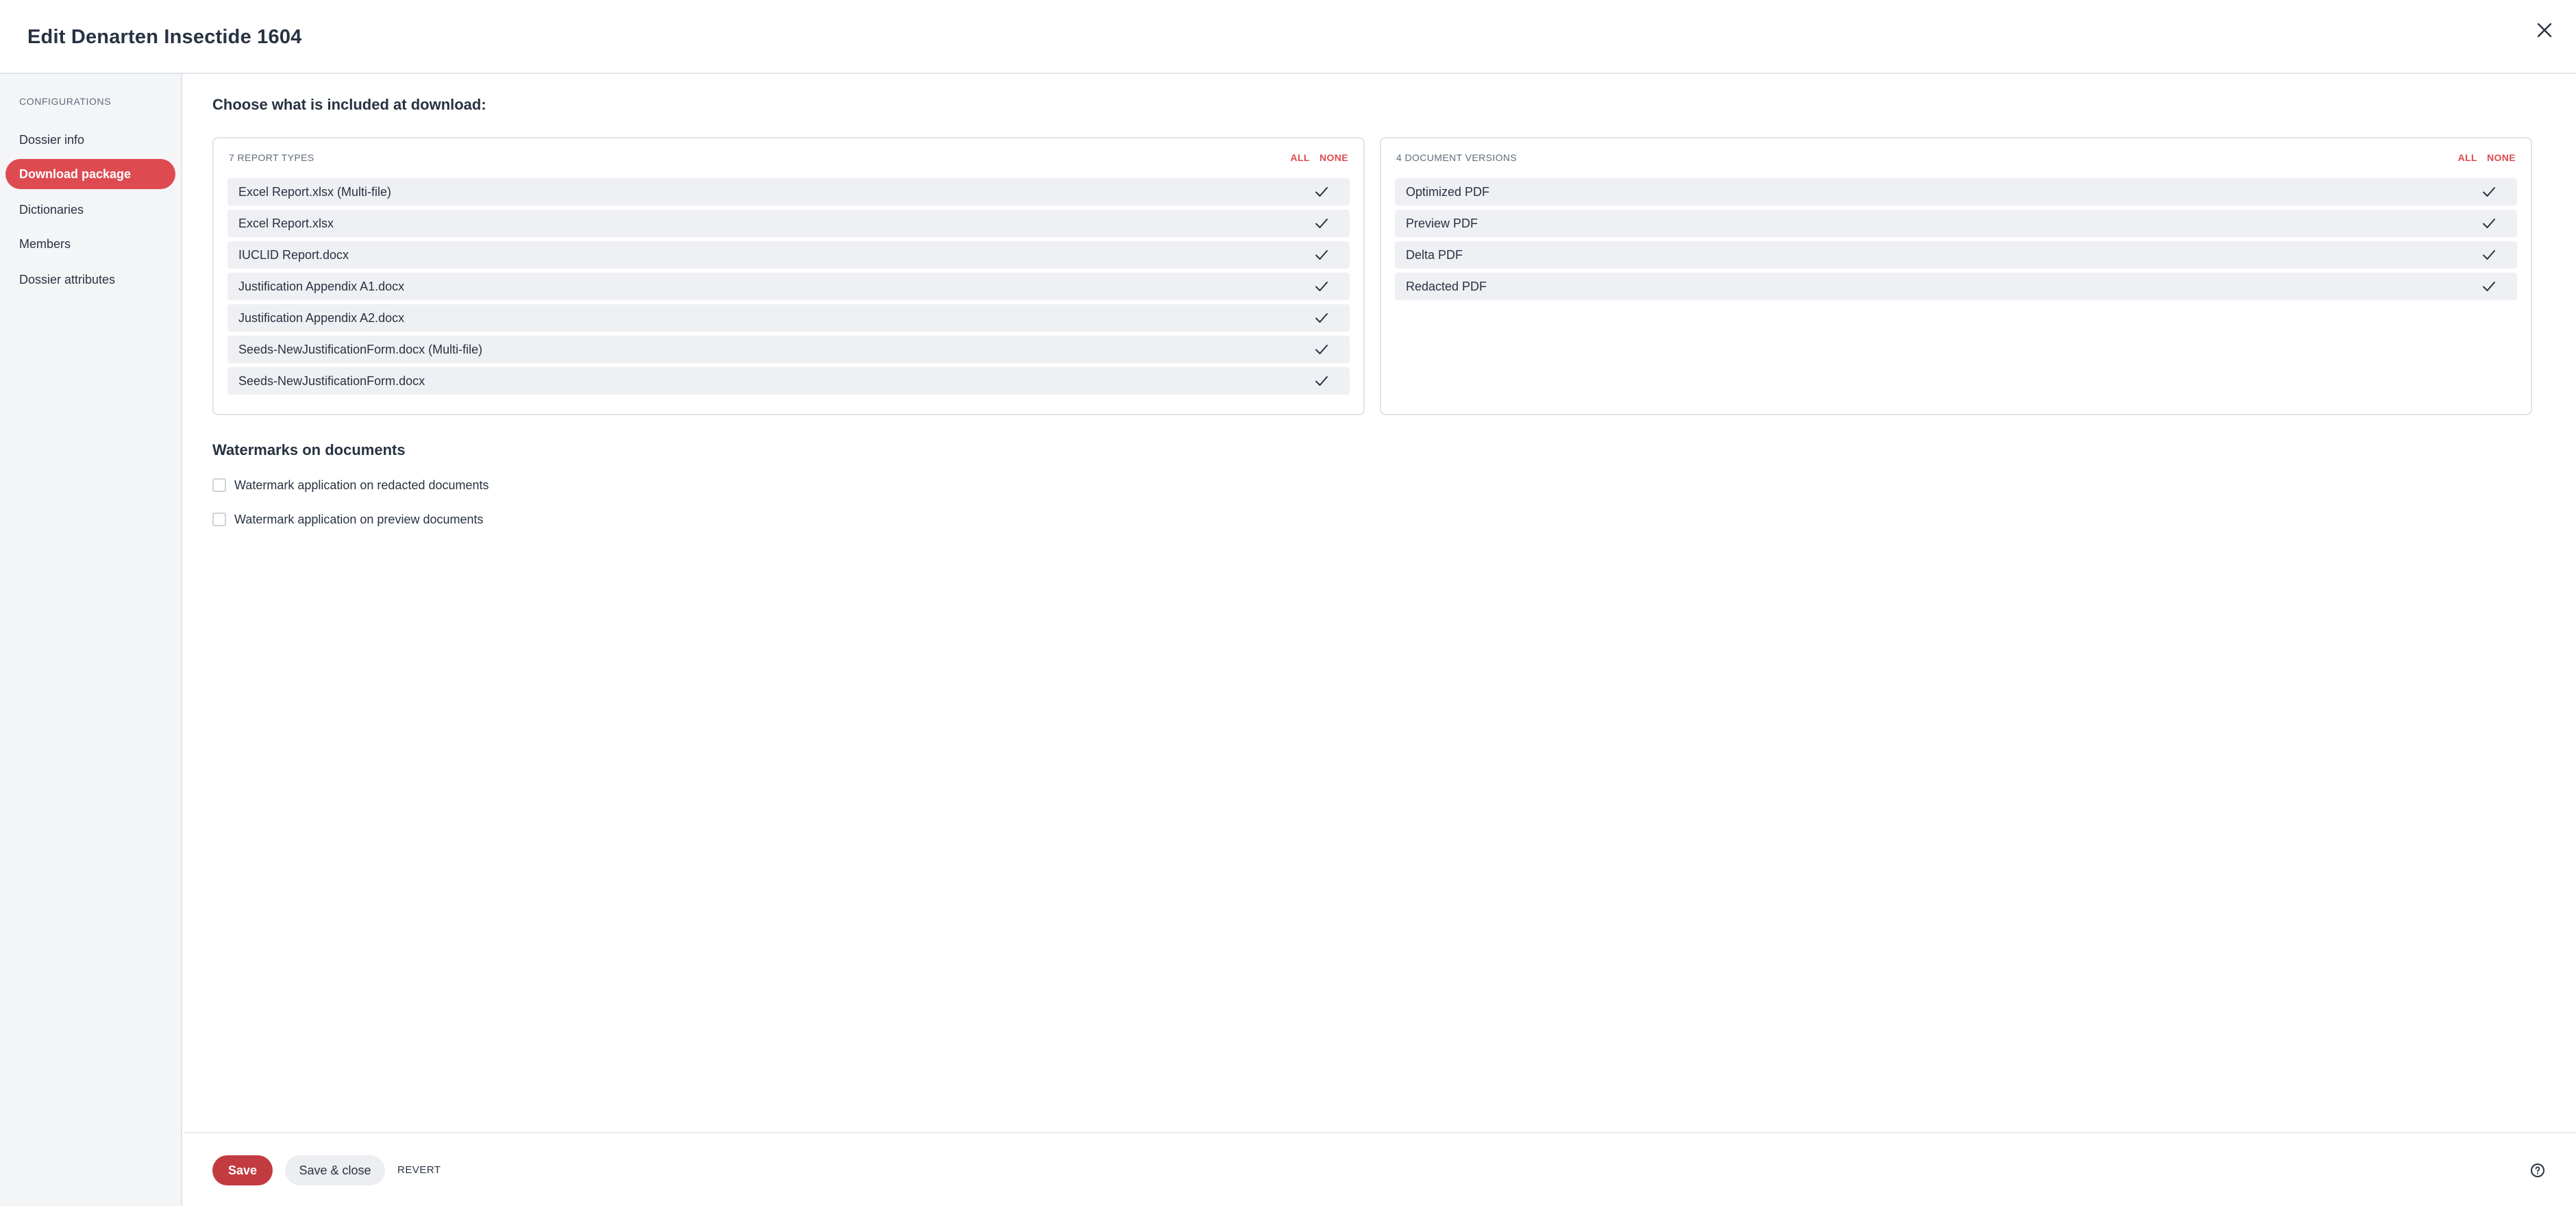 The height and width of the screenshot is (1206, 2576). What do you see at coordinates (90, 279) in the screenshot?
I see `sidebar-item-dossier-attributes: Dossier attributes` at bounding box center [90, 279].